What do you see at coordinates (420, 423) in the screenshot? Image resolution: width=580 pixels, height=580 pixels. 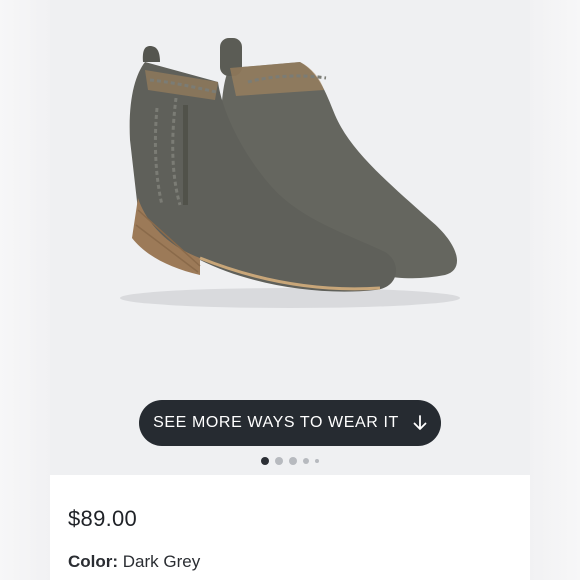 I see `arrow-down-icon` at bounding box center [420, 423].